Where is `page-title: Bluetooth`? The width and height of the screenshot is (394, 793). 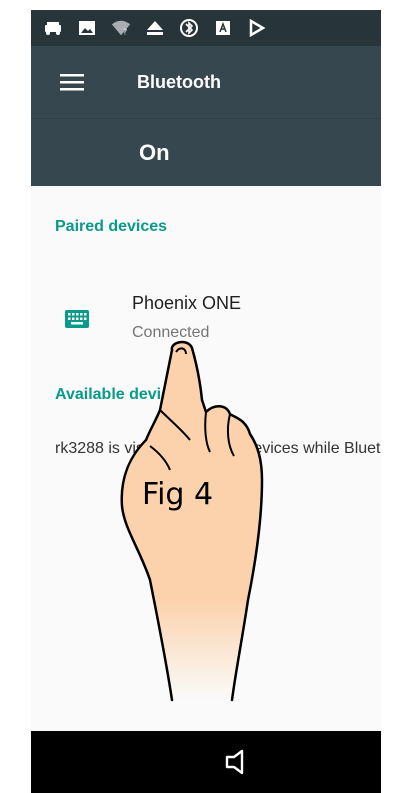
page-title: Bluetooth is located at coordinates (179, 81).